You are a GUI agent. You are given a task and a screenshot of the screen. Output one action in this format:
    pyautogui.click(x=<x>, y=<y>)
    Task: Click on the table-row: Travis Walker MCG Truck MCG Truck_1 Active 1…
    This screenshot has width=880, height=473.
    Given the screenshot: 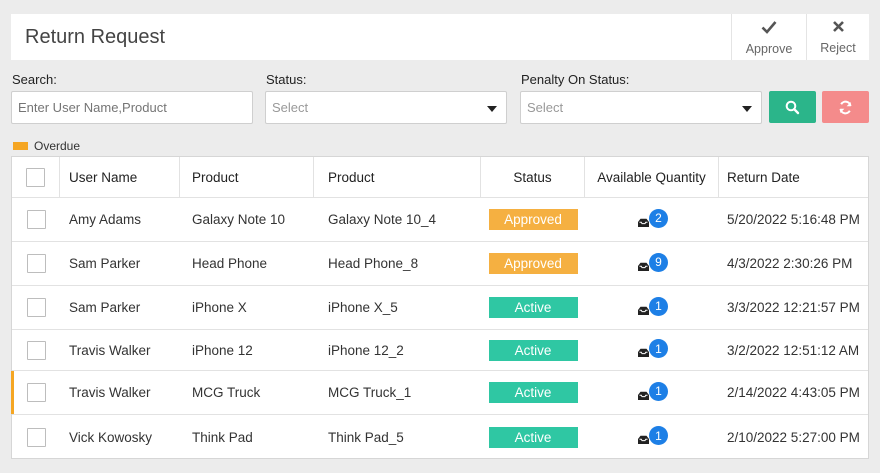 What is the action you would take?
    pyautogui.click(x=439, y=393)
    